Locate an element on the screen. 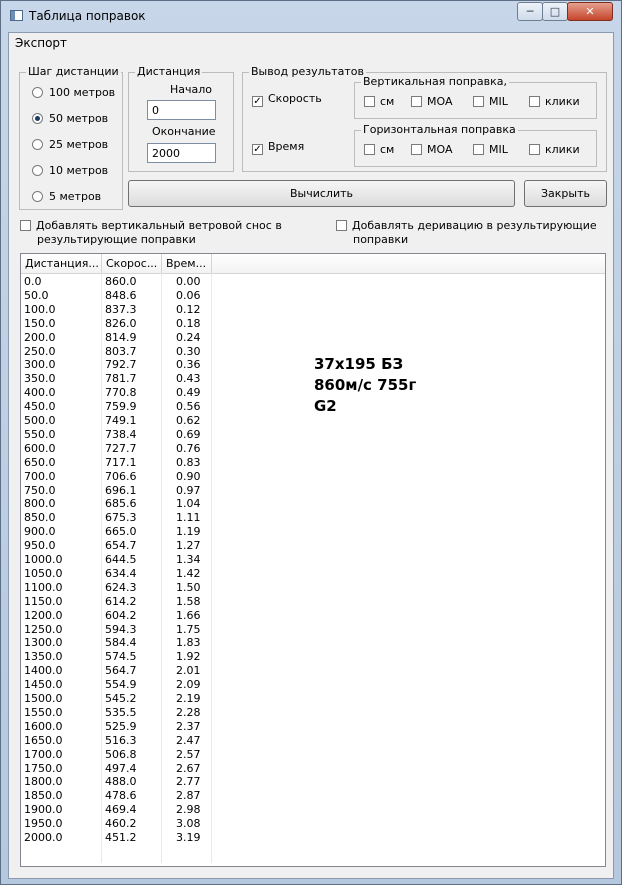 The image size is (622, 885). step-radio-0: 100 метров is located at coordinates (73, 92).